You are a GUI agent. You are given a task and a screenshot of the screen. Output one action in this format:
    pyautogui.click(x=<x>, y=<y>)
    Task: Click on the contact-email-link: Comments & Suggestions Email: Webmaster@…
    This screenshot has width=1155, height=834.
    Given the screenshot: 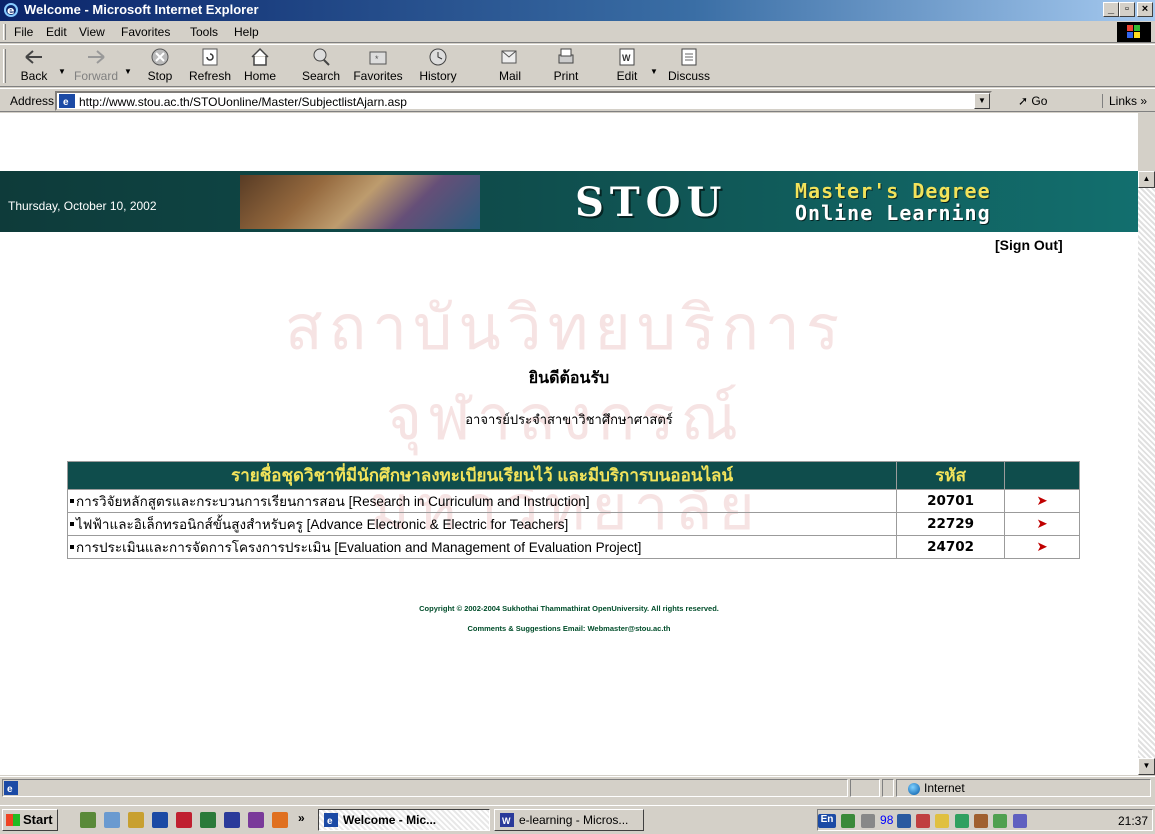 What is the action you would take?
    pyautogui.click(x=569, y=629)
    